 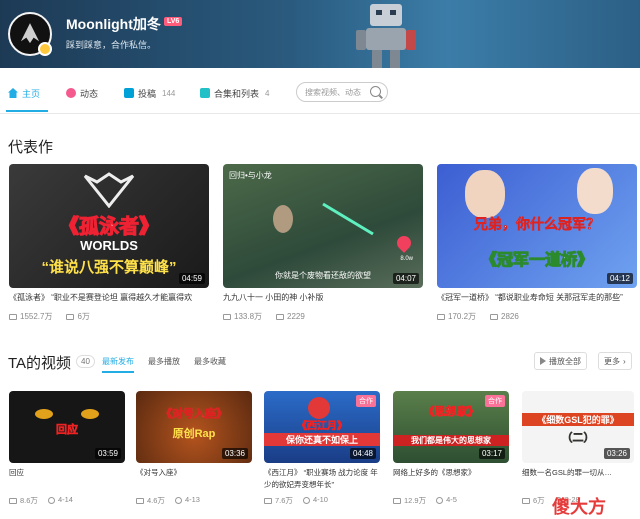 I want to click on tab-collections-count: 4, so click(x=267, y=93).